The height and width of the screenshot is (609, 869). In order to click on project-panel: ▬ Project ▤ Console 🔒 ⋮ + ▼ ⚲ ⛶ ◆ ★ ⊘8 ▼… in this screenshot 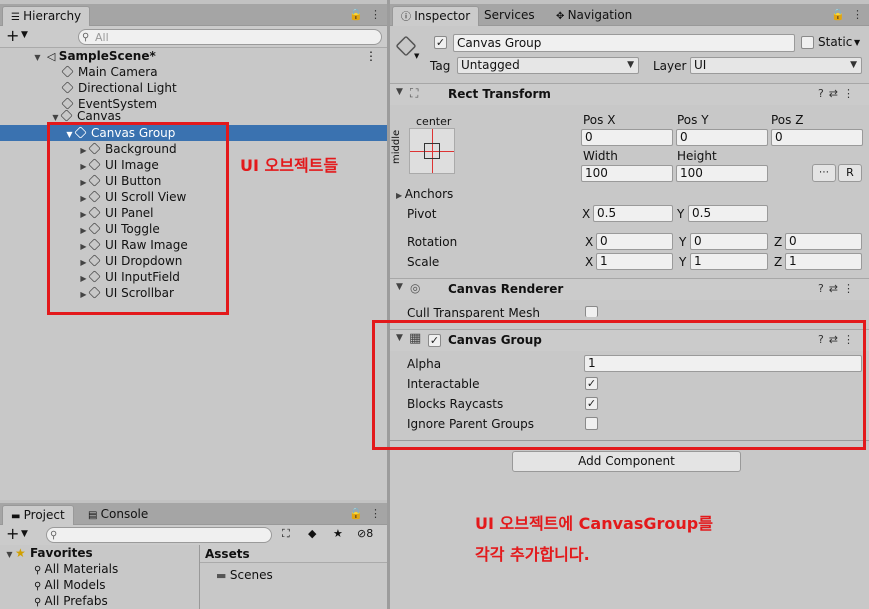, I will do `click(194, 556)`.